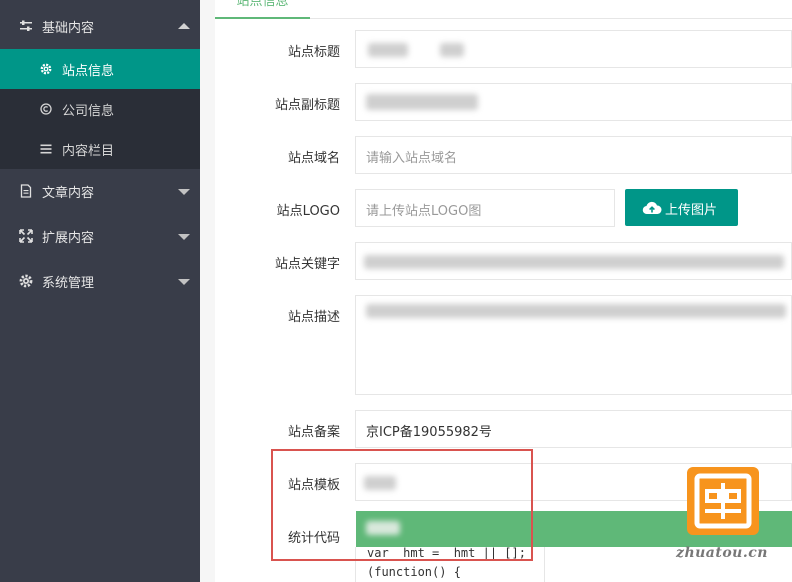  I want to click on upload-button-label: 上传图片, so click(691, 210).